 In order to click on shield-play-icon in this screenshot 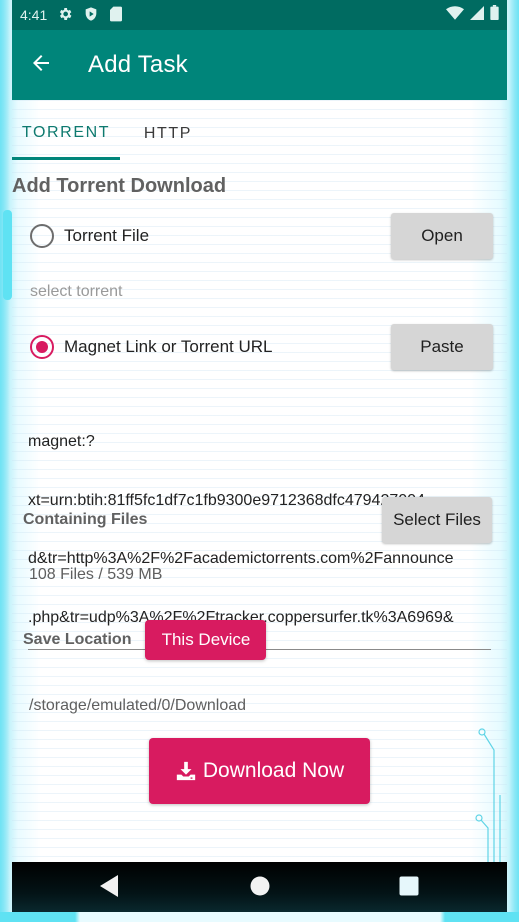, I will do `click(91, 15)`.